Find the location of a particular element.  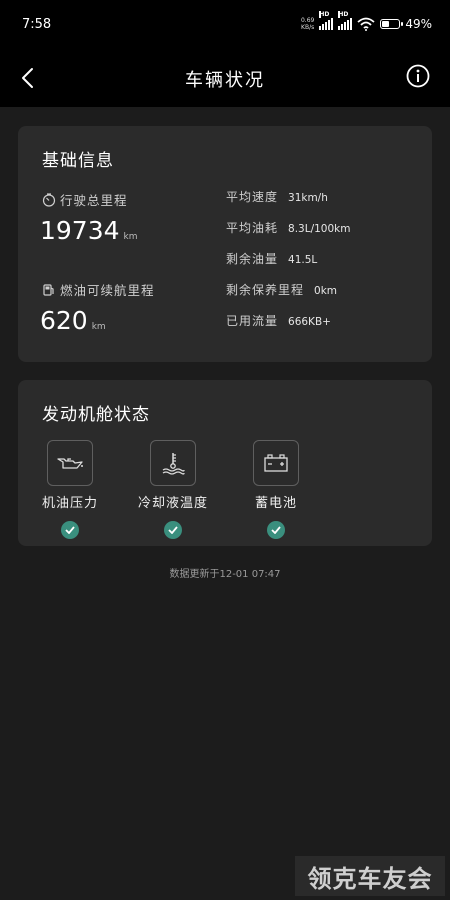

coolant-temp-label: 冷却液温度 is located at coordinates (172, 503).